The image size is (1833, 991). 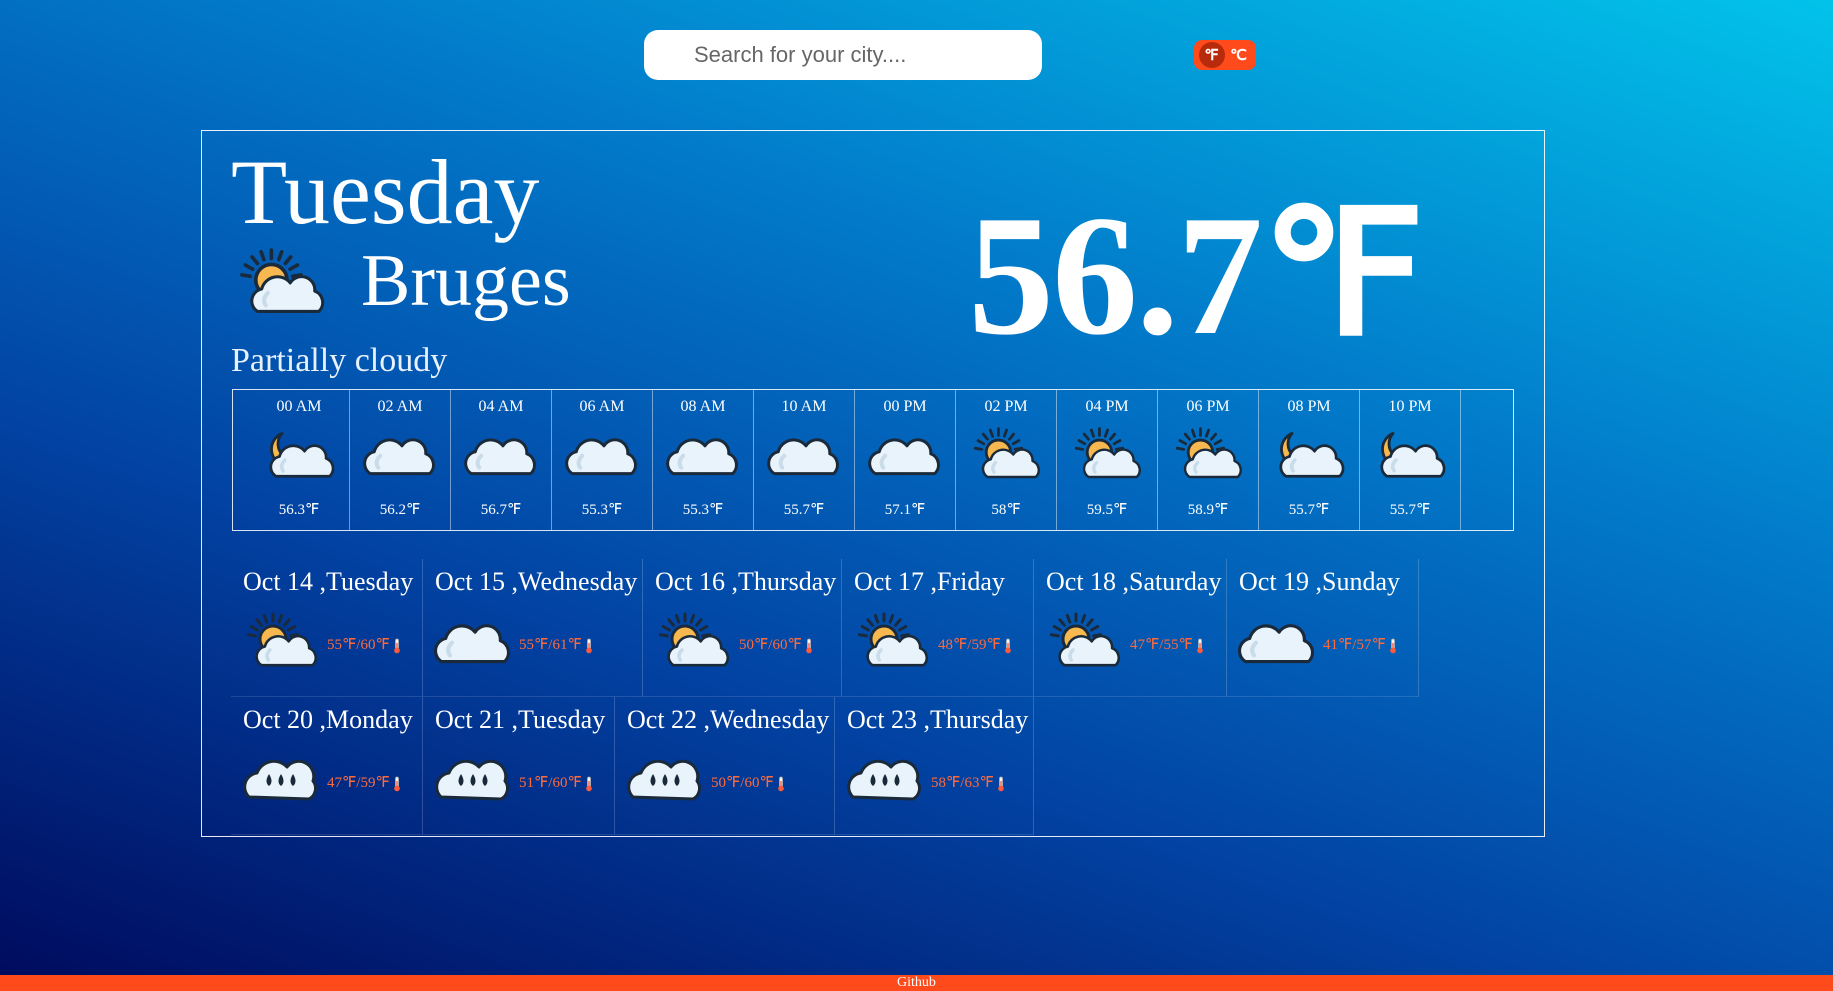 What do you see at coordinates (1211, 55) in the screenshot?
I see `fahrenheit-option: ℉` at bounding box center [1211, 55].